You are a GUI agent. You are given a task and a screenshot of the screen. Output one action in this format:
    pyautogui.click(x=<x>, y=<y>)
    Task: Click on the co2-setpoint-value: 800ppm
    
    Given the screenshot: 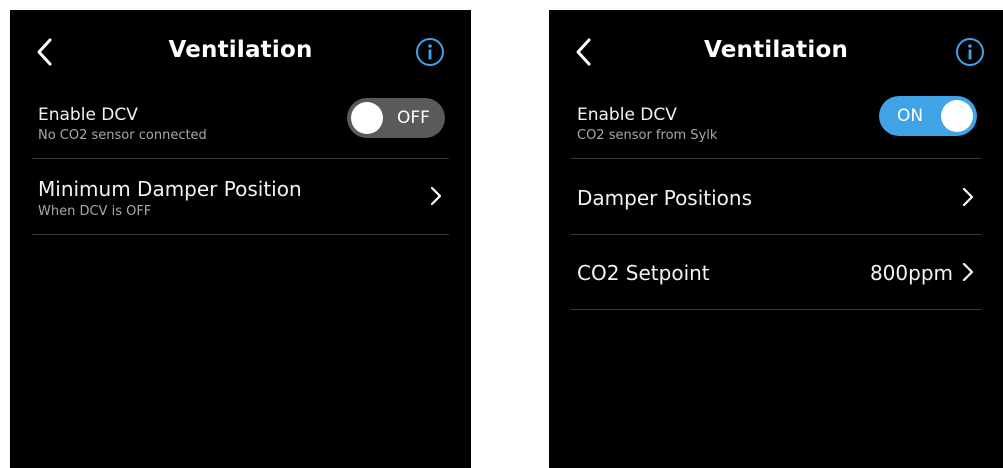 What is the action you would take?
    pyautogui.click(x=911, y=273)
    